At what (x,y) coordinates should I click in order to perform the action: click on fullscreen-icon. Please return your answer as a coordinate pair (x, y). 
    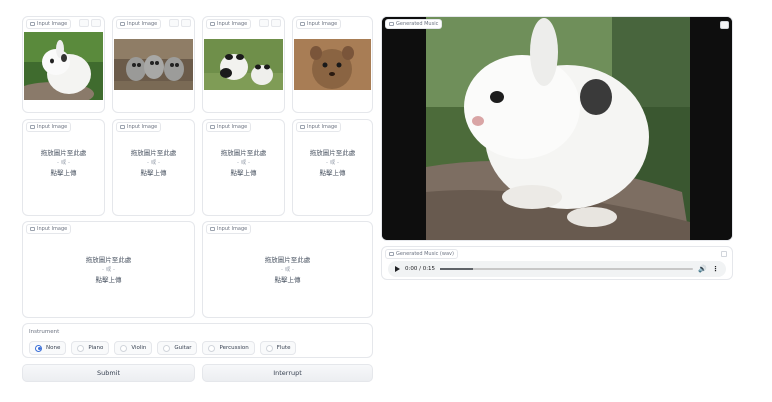
    Looking at the image, I should click on (724, 25).